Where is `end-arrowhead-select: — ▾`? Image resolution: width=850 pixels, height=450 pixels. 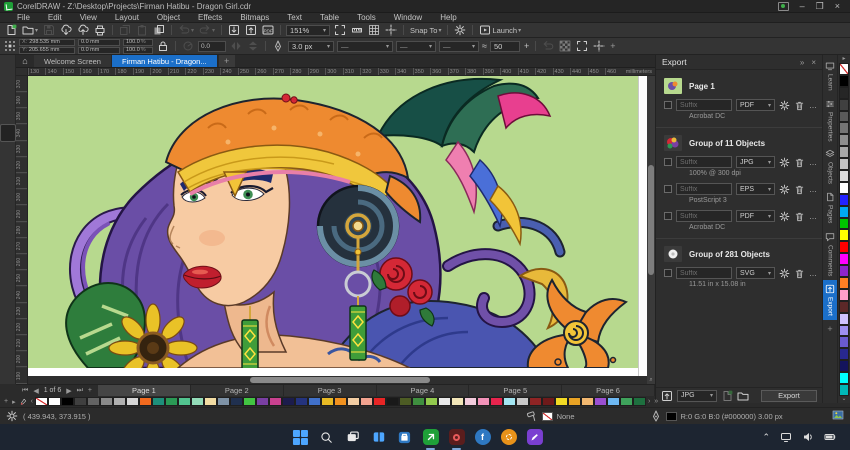 end-arrowhead-select: — ▾ is located at coordinates (459, 46).